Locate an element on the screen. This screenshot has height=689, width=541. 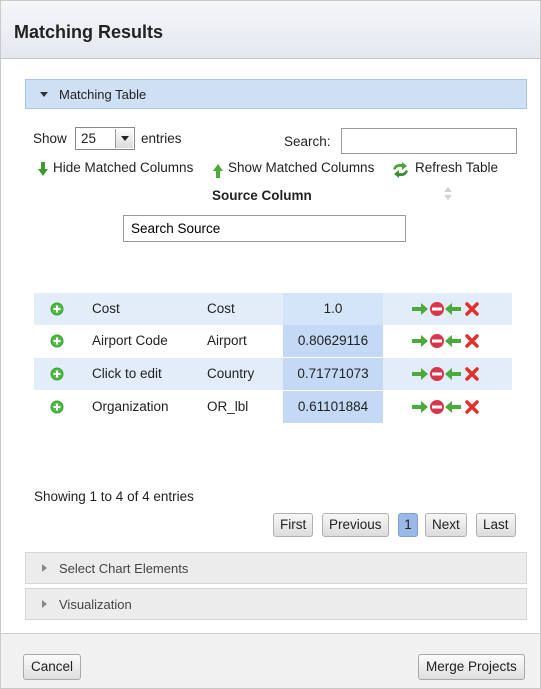
source-cell: Cost is located at coordinates (106, 308).